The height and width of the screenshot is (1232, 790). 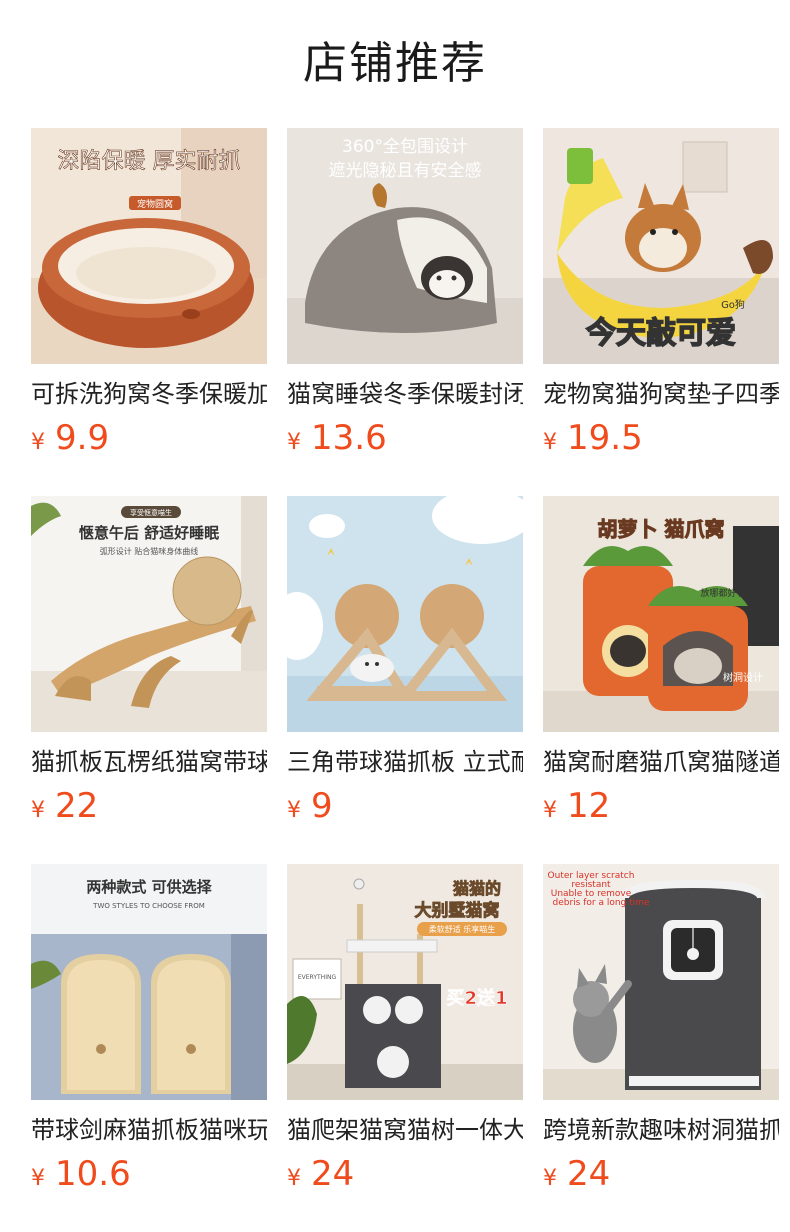 I want to click on product-price: ¥ 9, so click(x=405, y=806).